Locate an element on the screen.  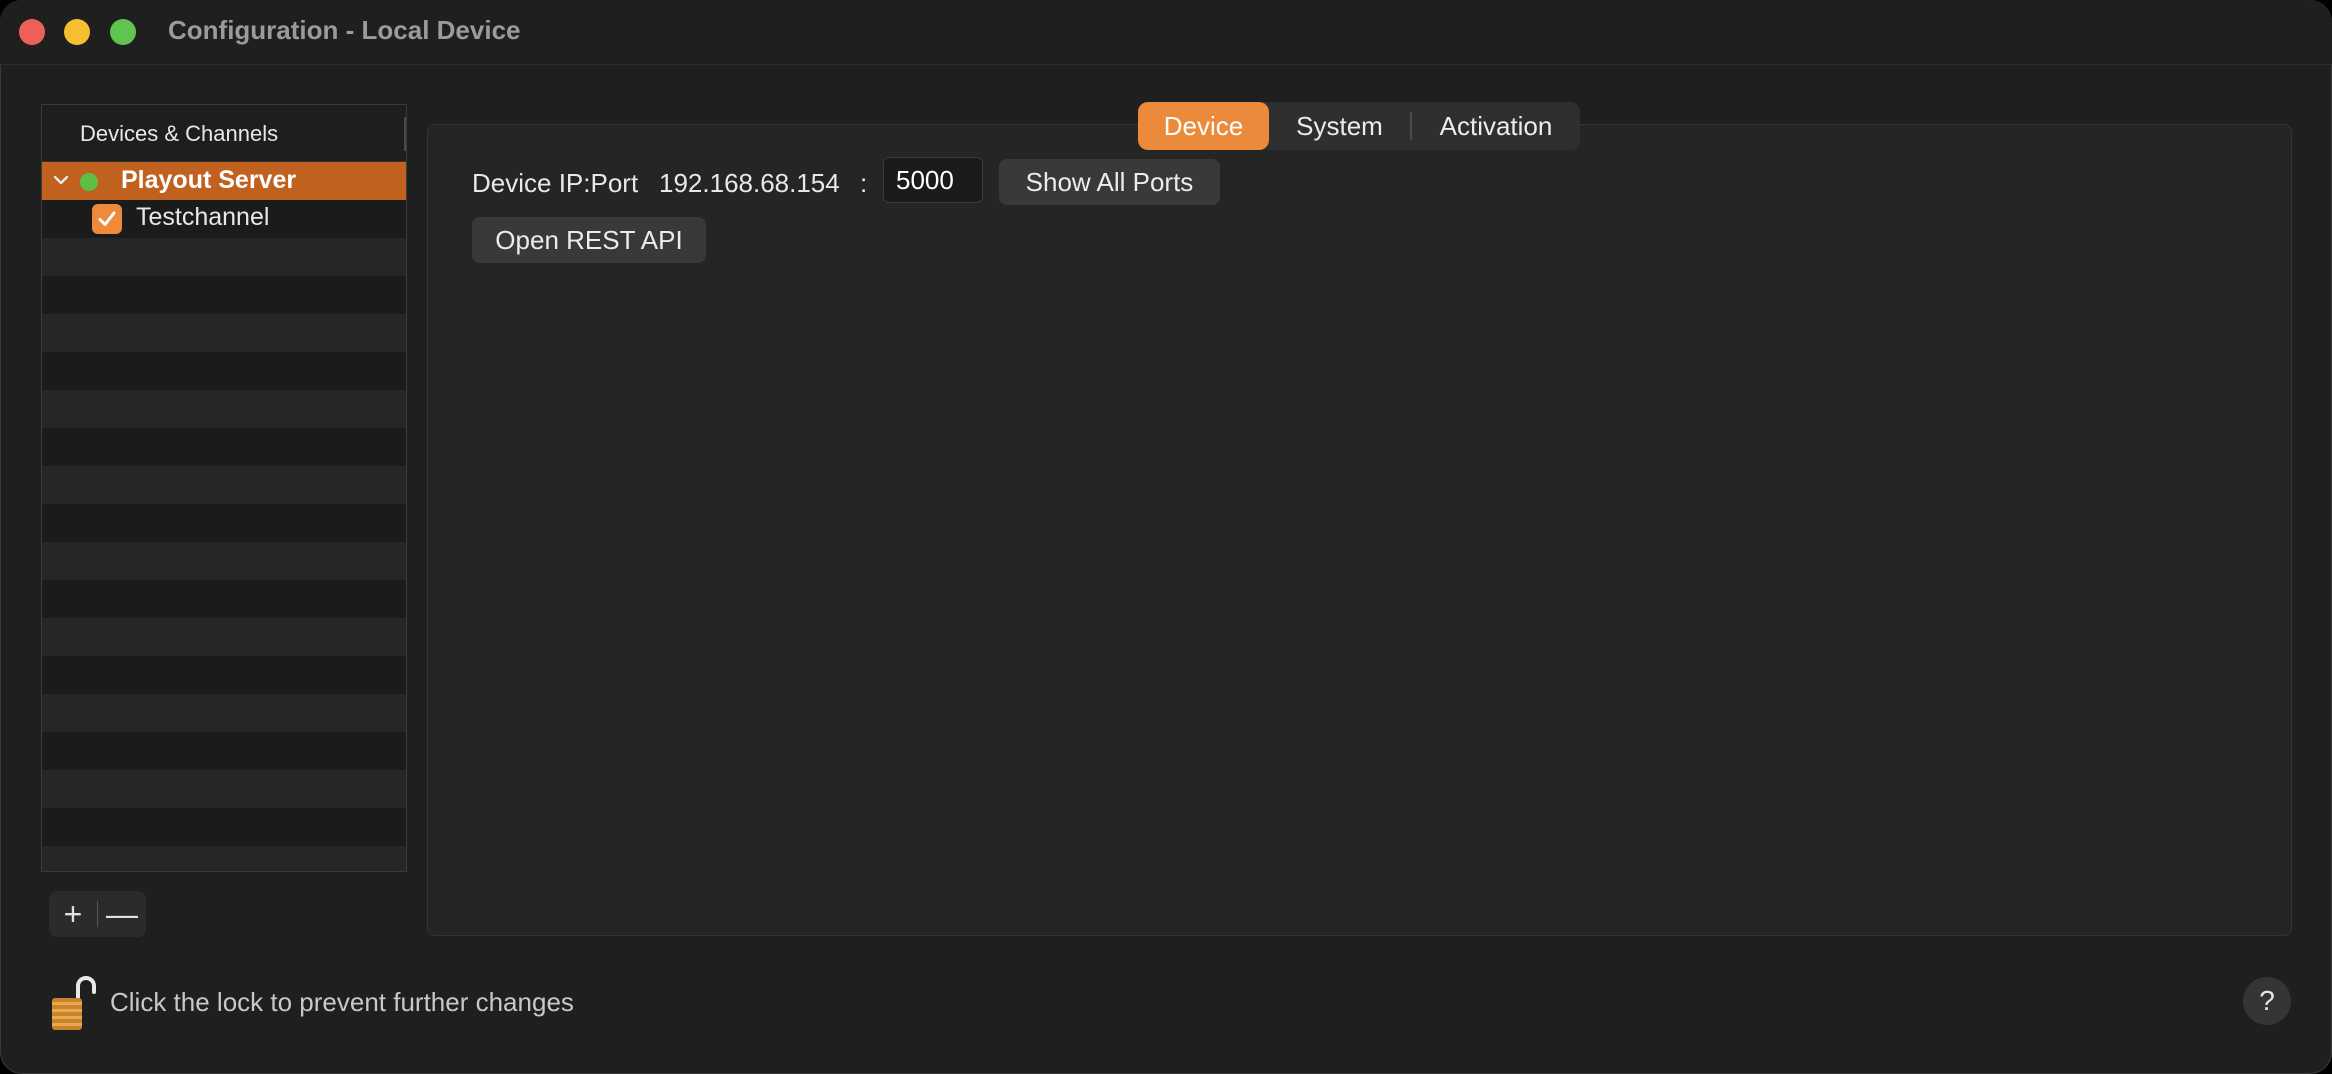
show-all-ports-button: Show All Ports is located at coordinates (1109, 182).